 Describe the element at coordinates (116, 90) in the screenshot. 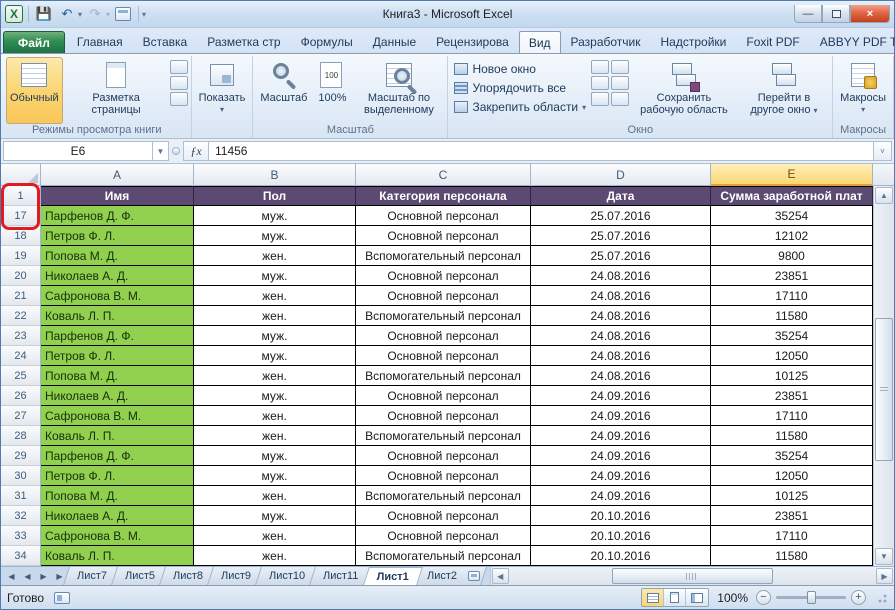

I see `page-layout-button: Разметка страницы` at that location.